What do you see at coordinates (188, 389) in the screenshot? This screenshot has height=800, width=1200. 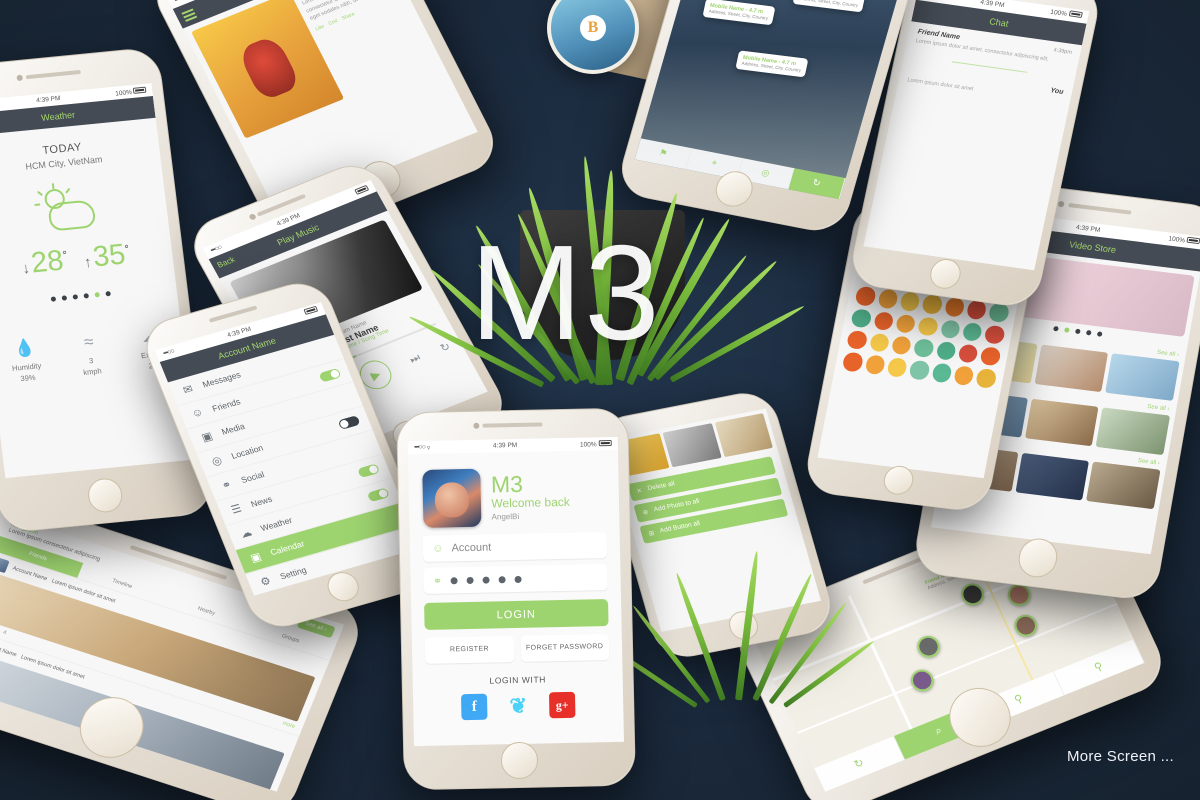 I see `message-icon: ✉` at bounding box center [188, 389].